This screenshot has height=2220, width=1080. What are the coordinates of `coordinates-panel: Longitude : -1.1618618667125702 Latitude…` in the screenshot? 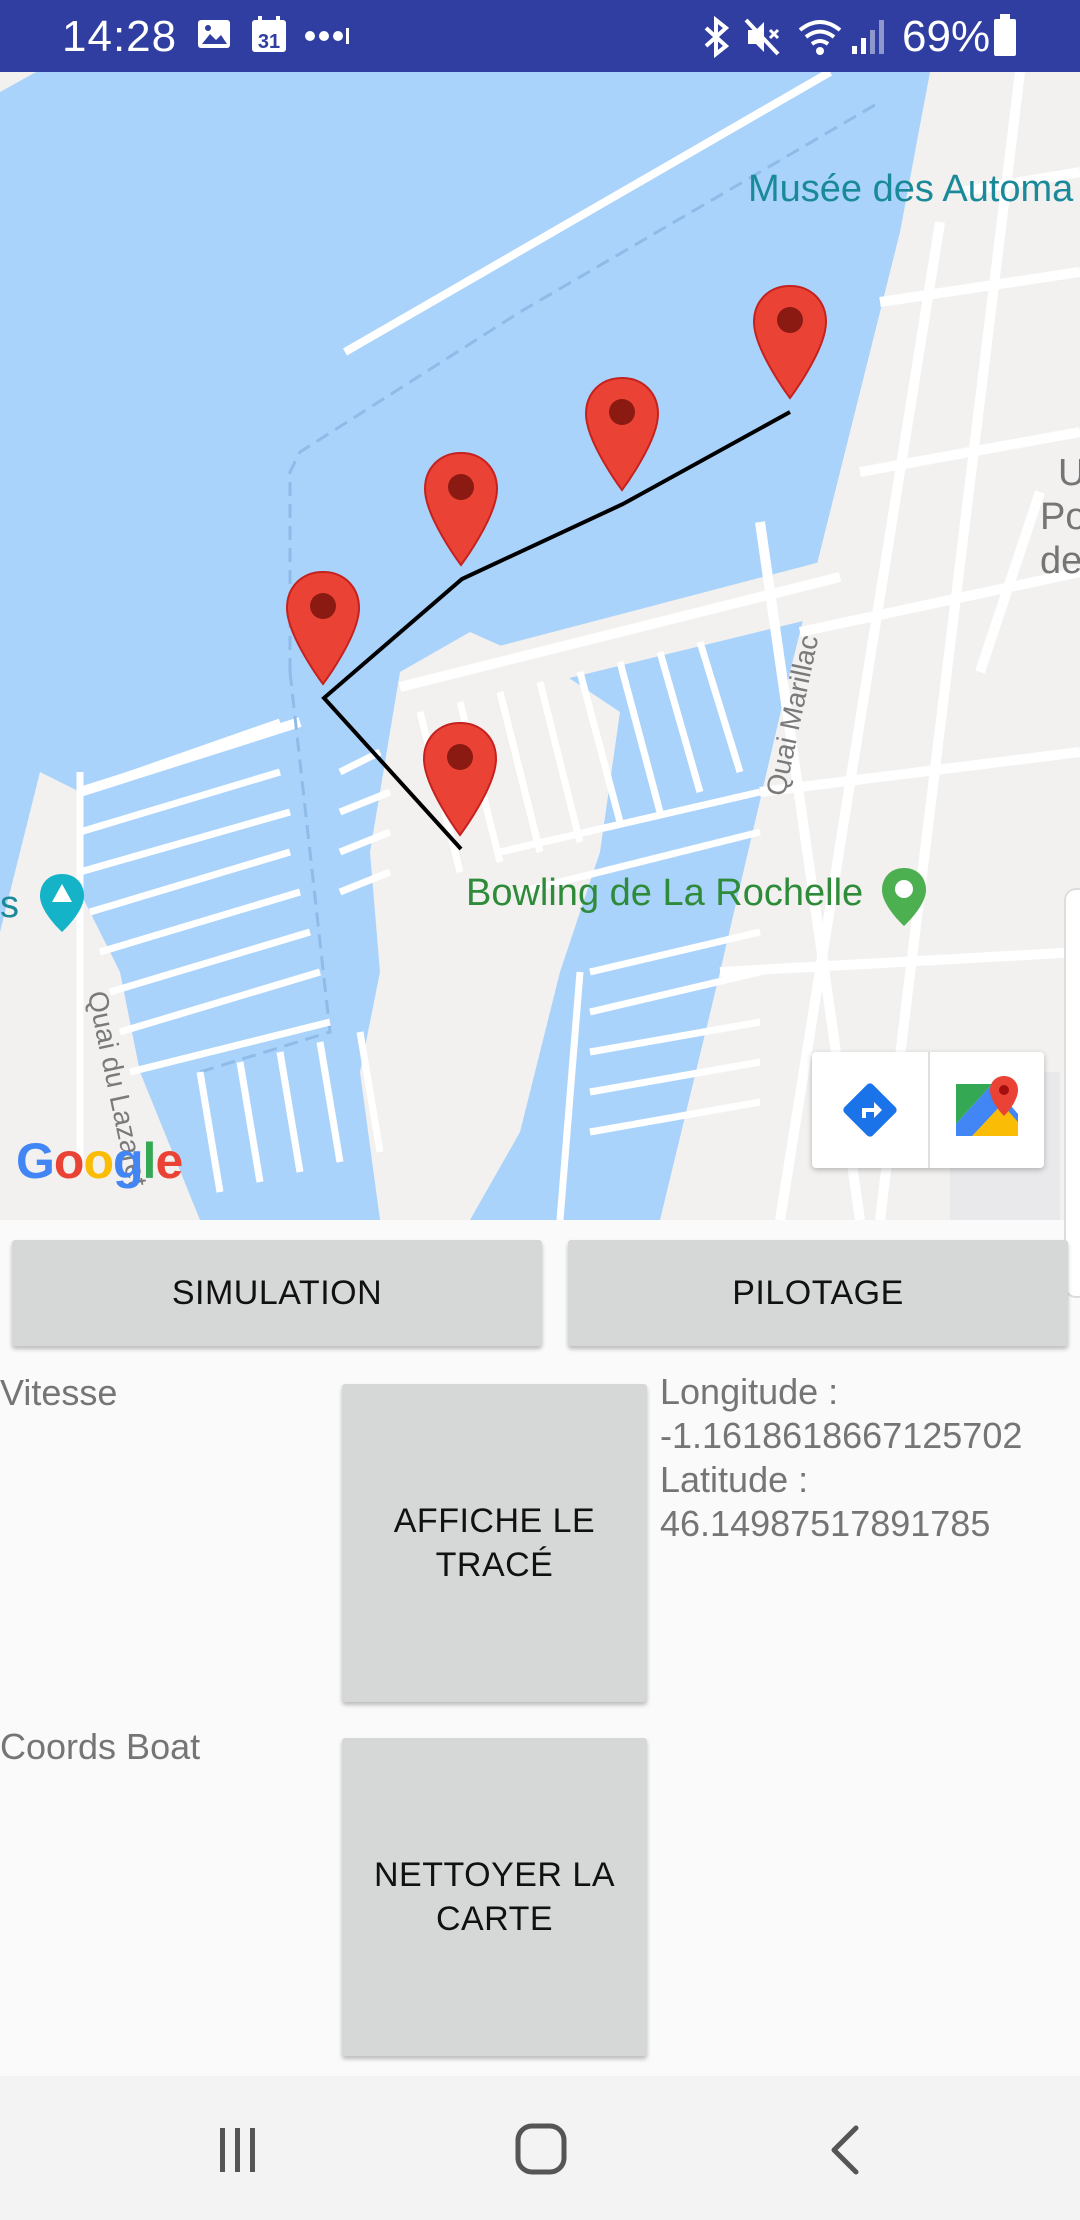 It's located at (841, 1458).